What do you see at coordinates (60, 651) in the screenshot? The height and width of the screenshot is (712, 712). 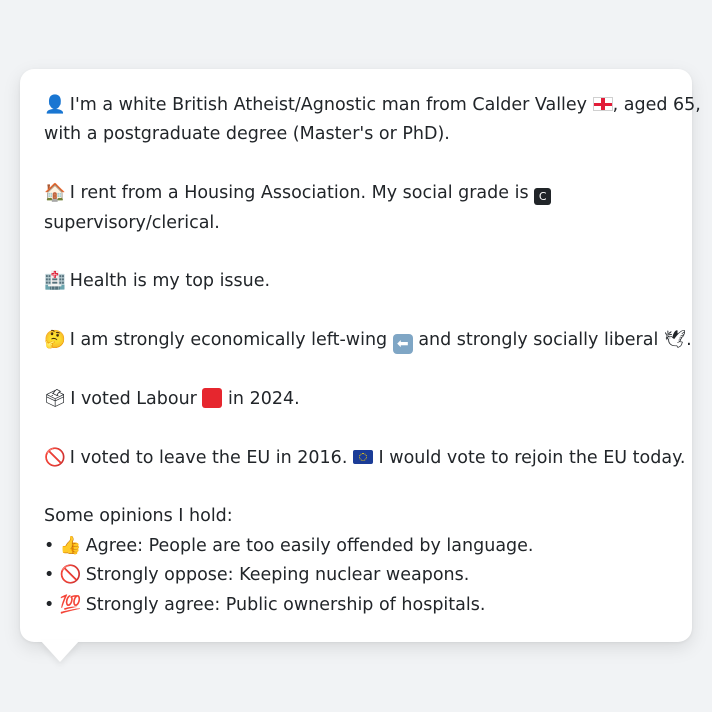 I see `speech-bubble-tail` at bounding box center [60, 651].